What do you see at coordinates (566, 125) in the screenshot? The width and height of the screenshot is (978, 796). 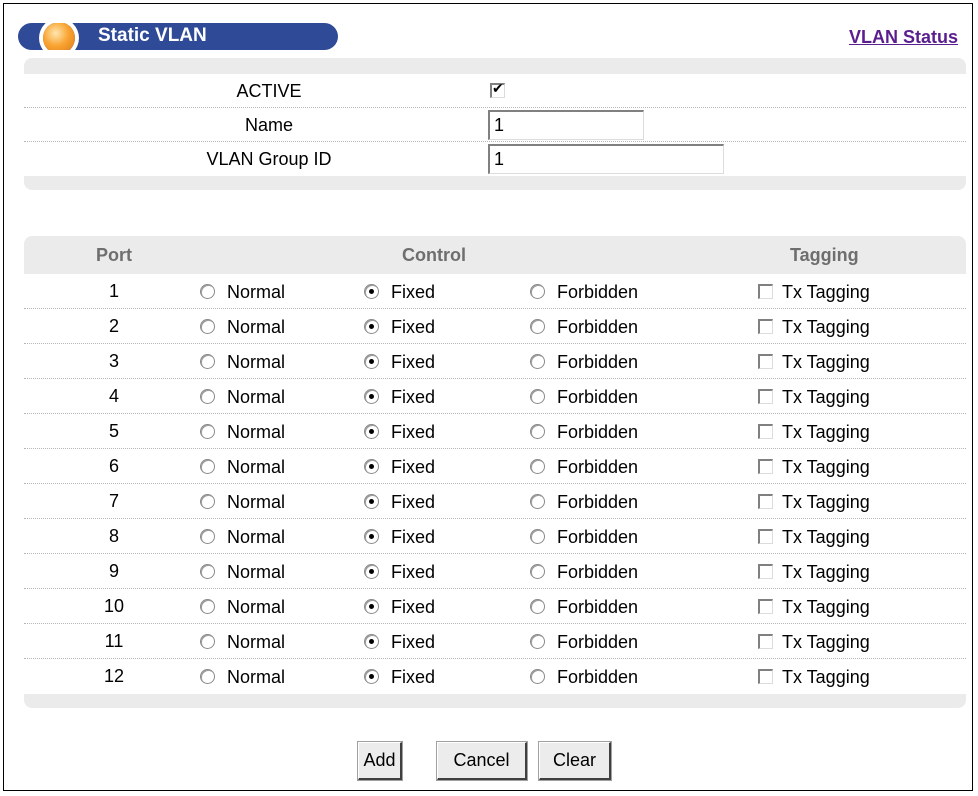 I see `name-field` at bounding box center [566, 125].